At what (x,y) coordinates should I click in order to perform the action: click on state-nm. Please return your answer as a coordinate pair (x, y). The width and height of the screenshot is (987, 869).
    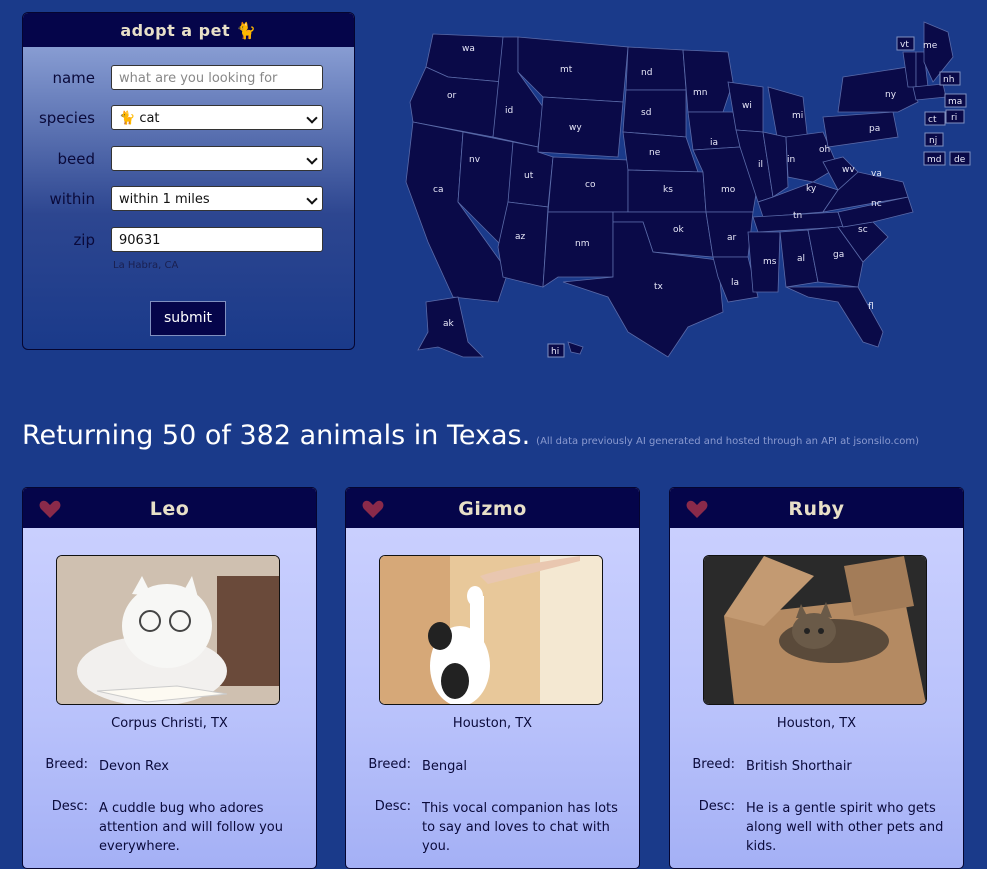
    Looking at the image, I should click on (578, 249).